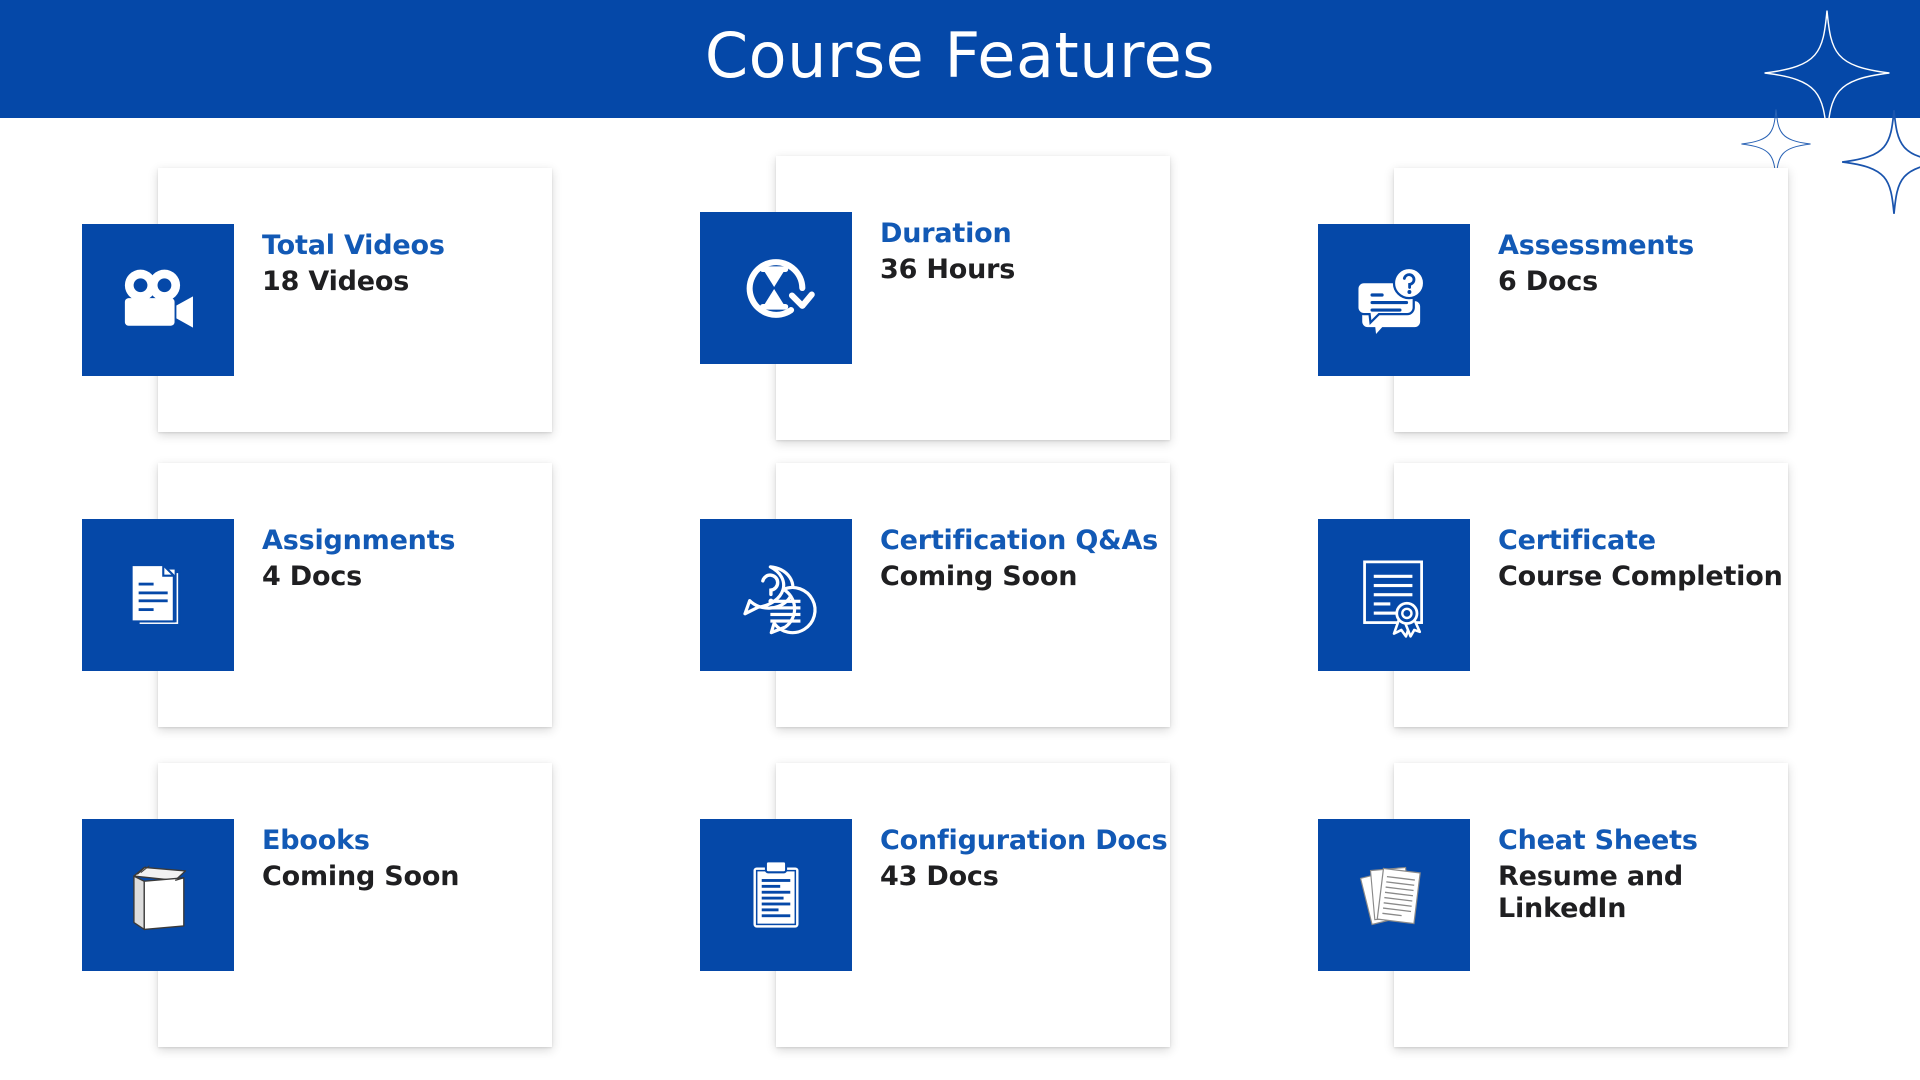  Describe the element at coordinates (316, 840) in the screenshot. I see `card-title: Ebooks` at that location.